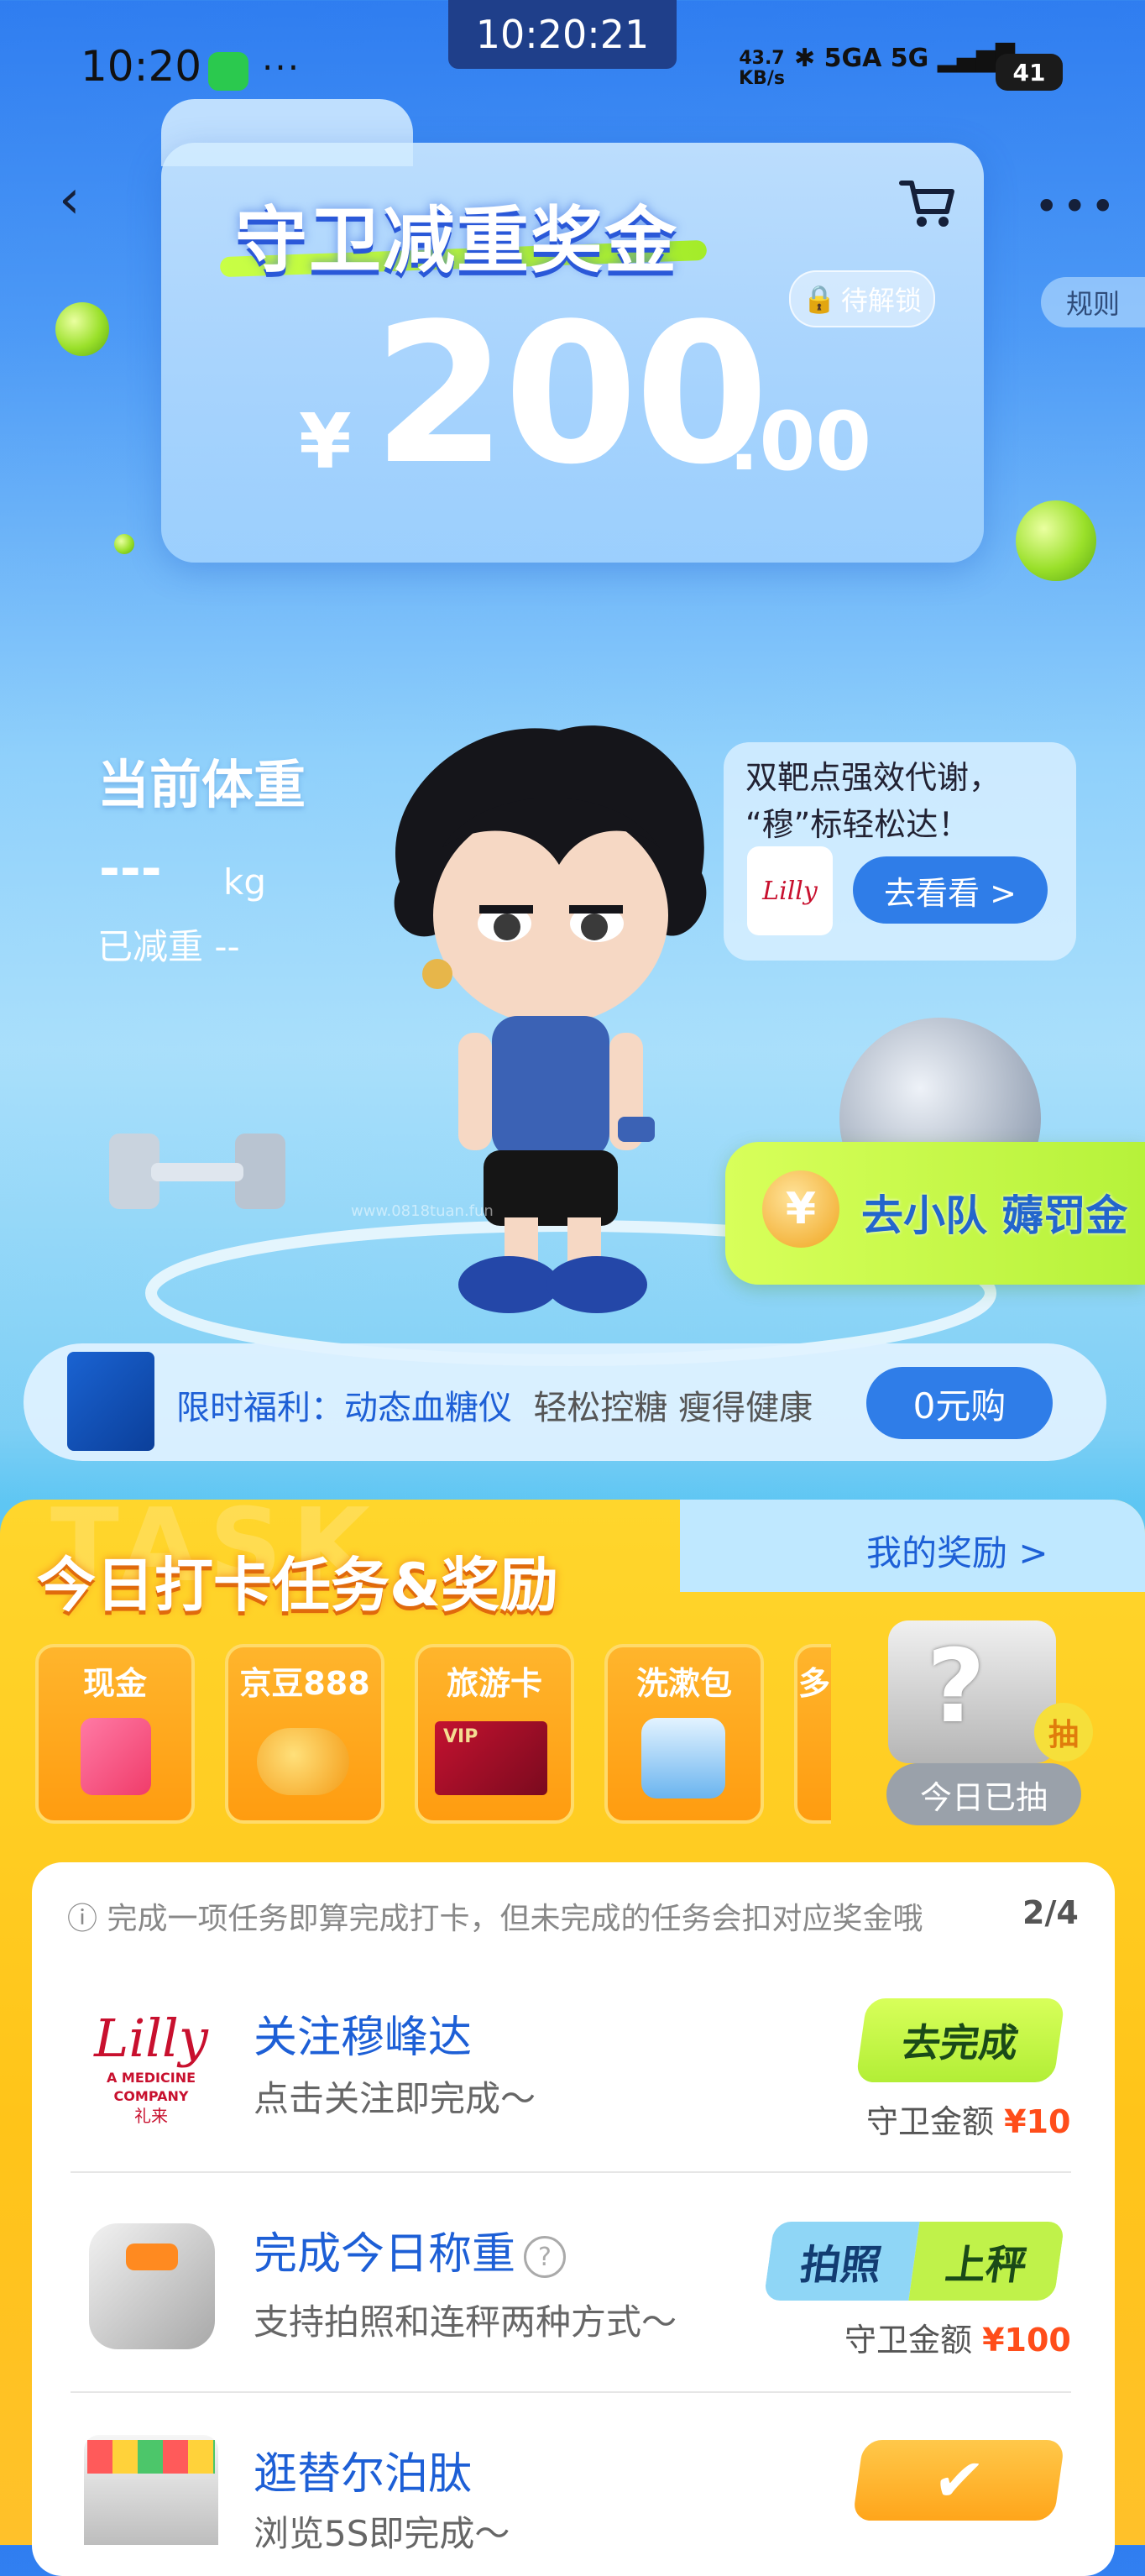 This screenshot has height=2576, width=1145. I want to click on bonus-amount: 200, so click(571, 395).